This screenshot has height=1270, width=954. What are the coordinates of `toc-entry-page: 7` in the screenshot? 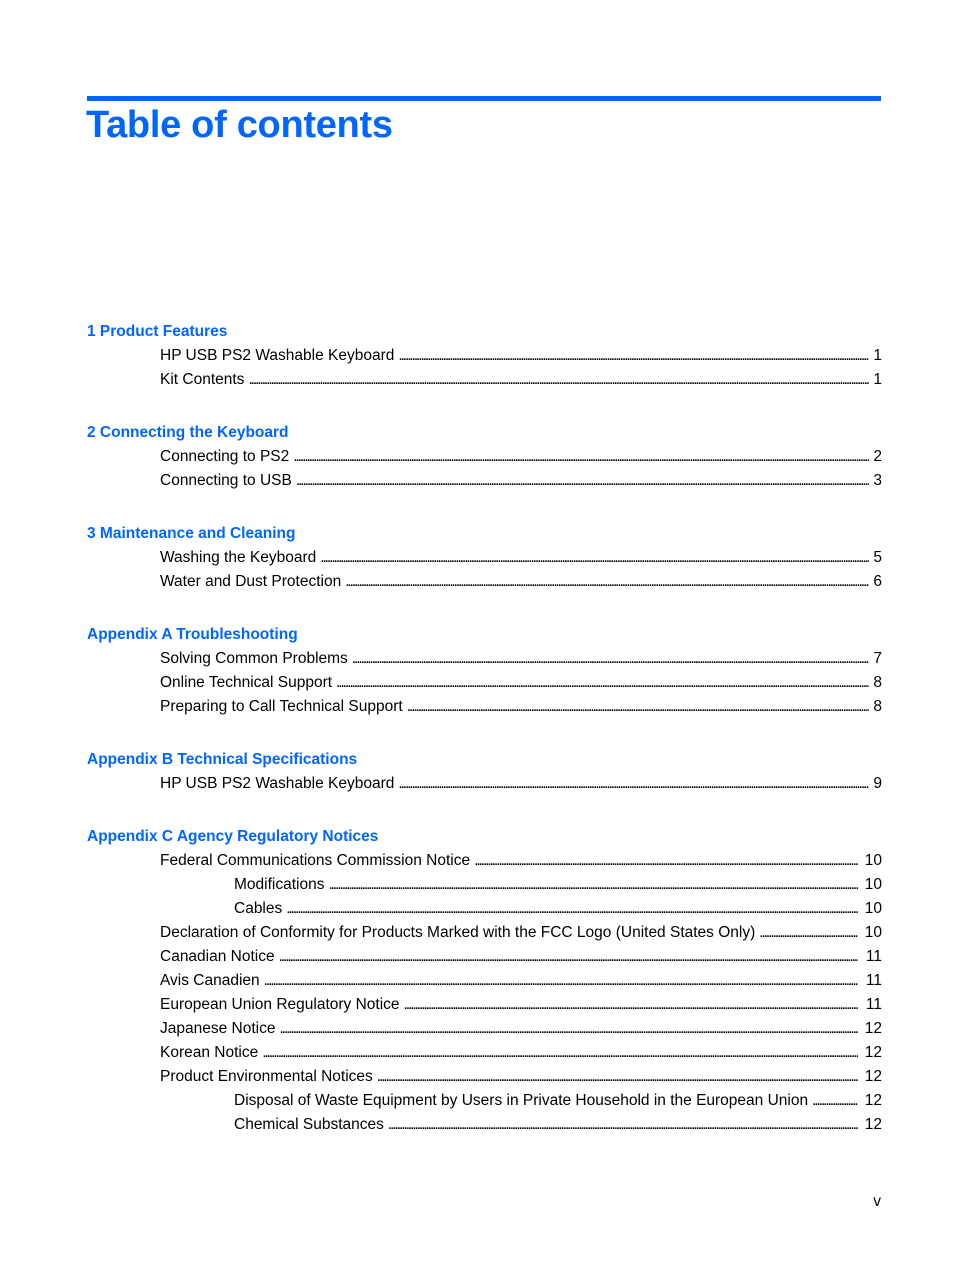 It's located at (877, 658).